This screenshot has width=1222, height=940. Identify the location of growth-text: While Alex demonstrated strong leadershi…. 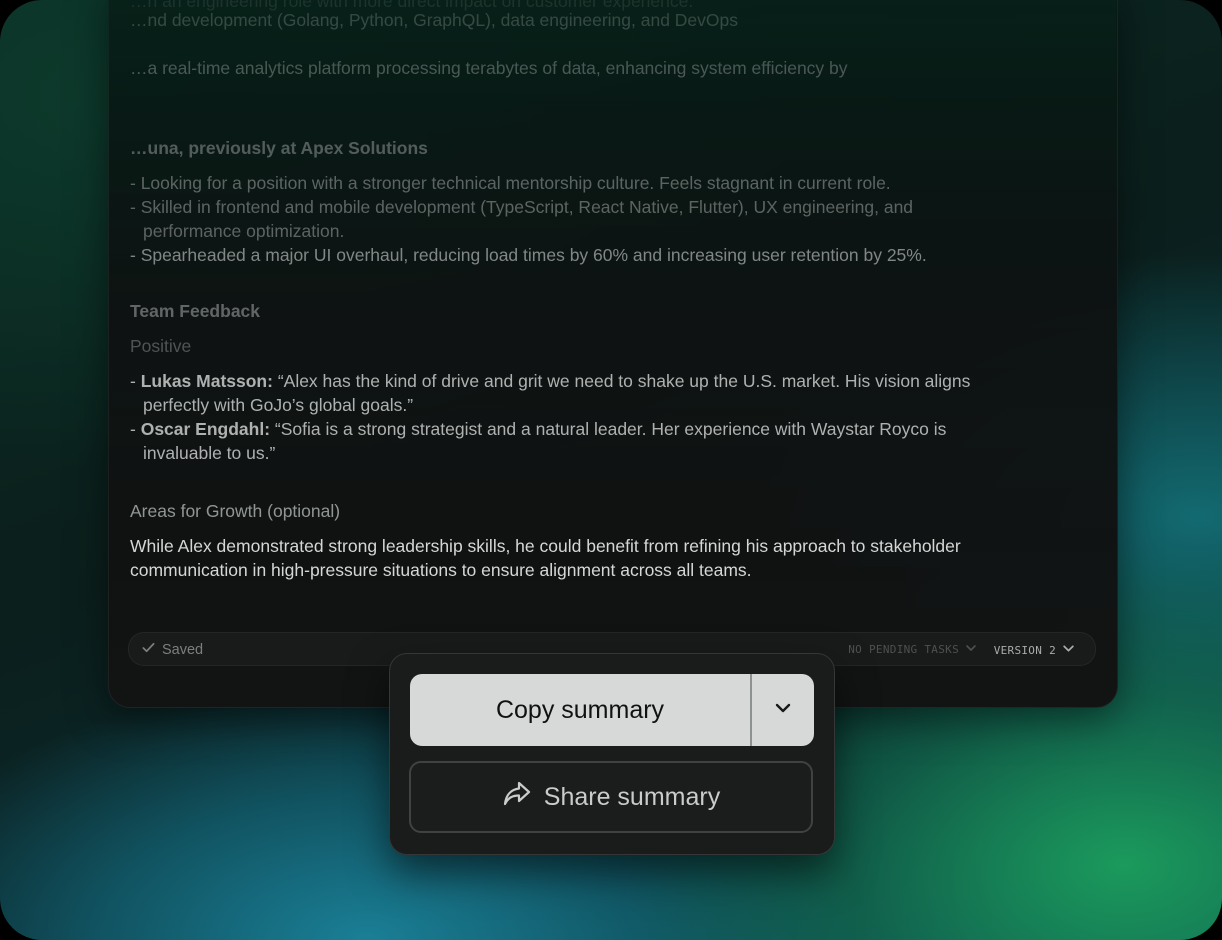
(545, 546).